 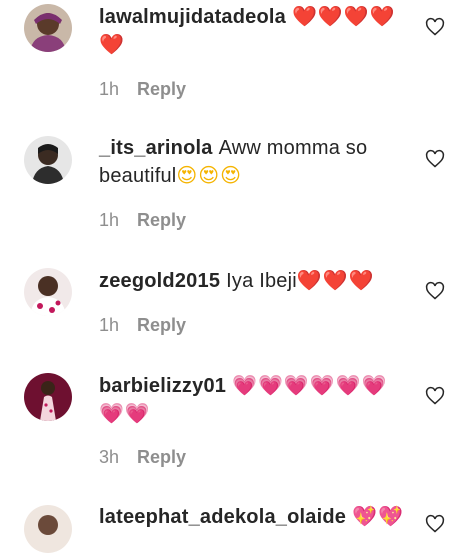 What do you see at coordinates (261, 281) in the screenshot?
I see `comment-body: Iya Ibeji` at bounding box center [261, 281].